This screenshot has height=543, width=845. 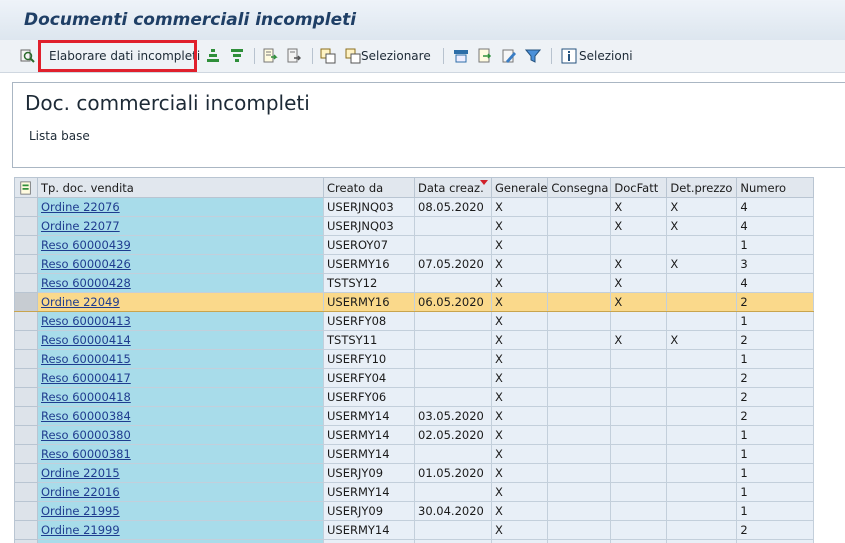 What do you see at coordinates (86, 435) in the screenshot?
I see `document-link: Reso 60000380` at bounding box center [86, 435].